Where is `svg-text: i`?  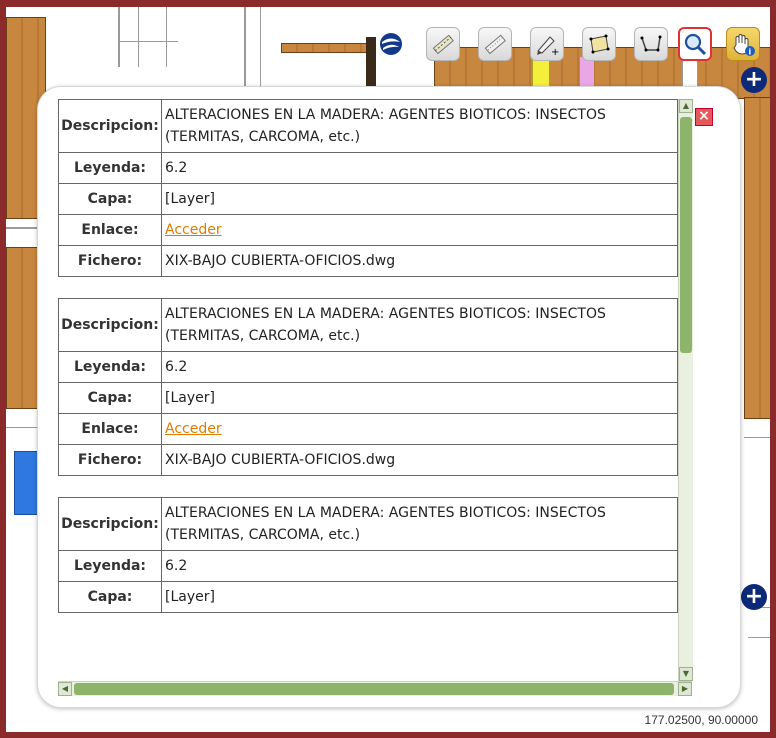
svg-text: i is located at coordinates (750, 52).